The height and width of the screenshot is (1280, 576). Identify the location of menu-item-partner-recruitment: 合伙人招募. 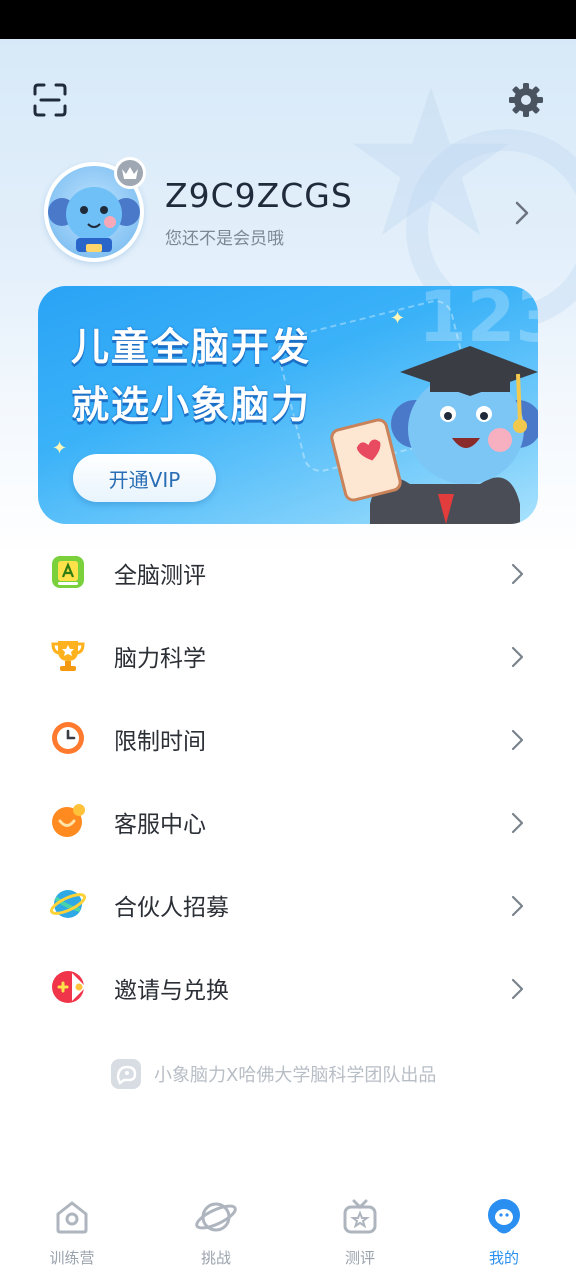
(288, 904).